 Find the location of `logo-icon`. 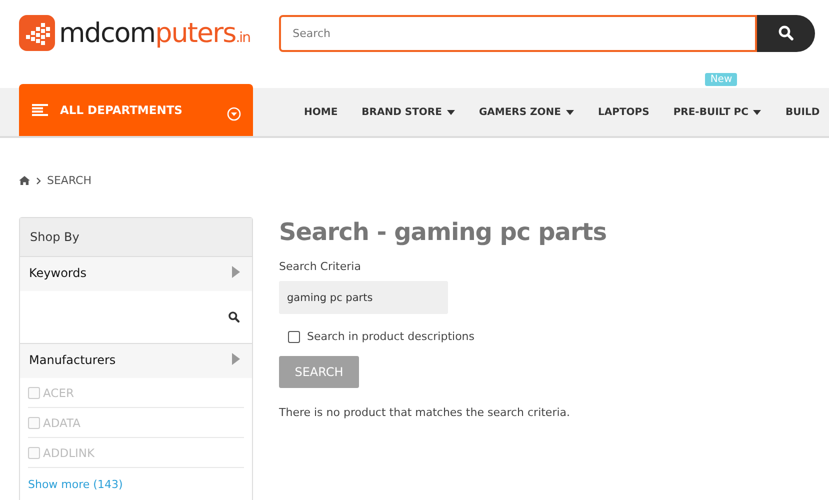

logo-icon is located at coordinates (37, 33).